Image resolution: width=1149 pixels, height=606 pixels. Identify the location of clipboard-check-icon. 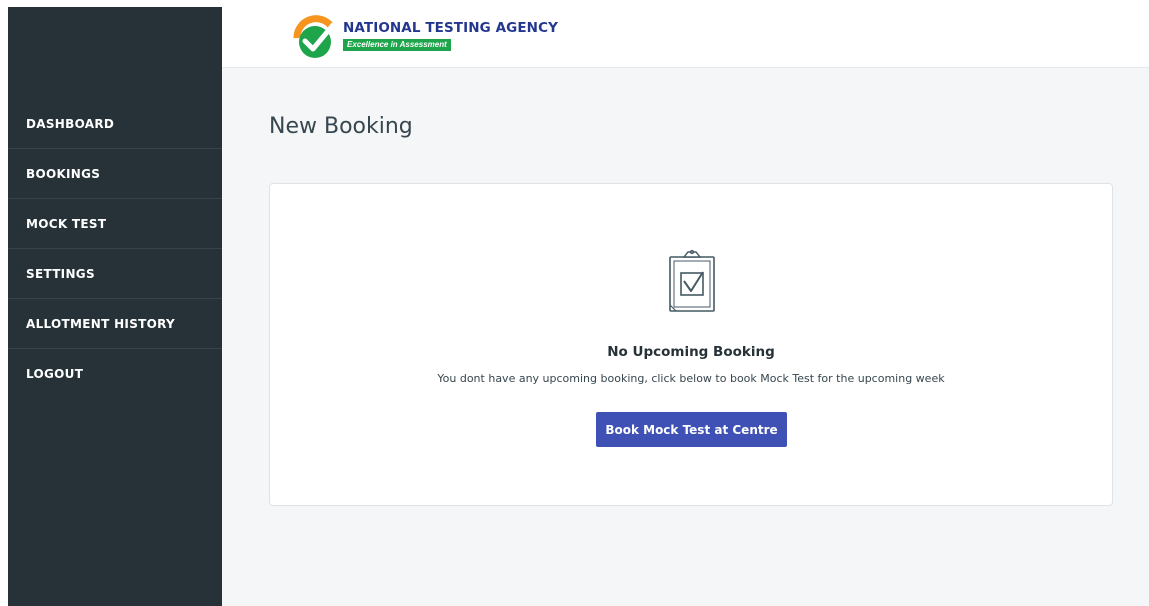
(692, 280).